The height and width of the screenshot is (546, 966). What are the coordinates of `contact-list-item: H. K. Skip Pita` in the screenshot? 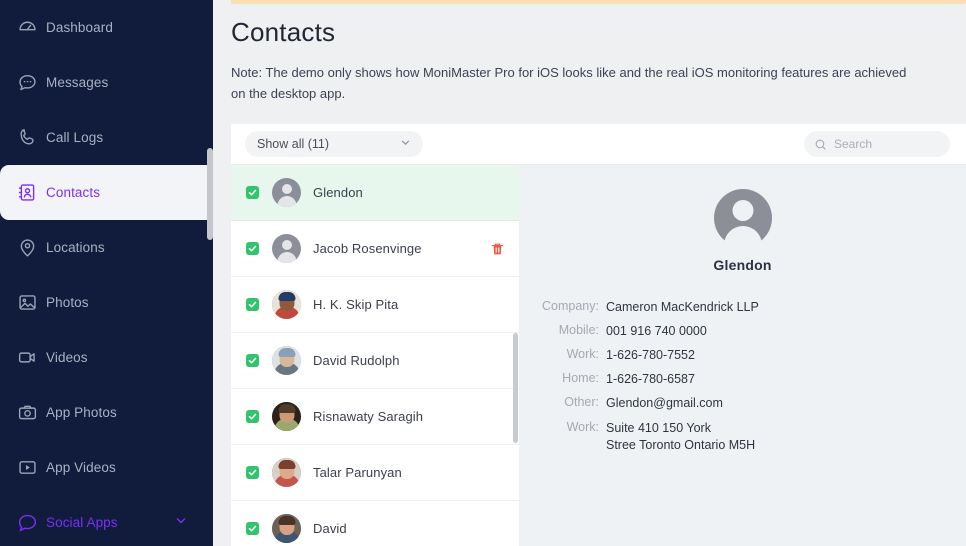 It's located at (375, 305).